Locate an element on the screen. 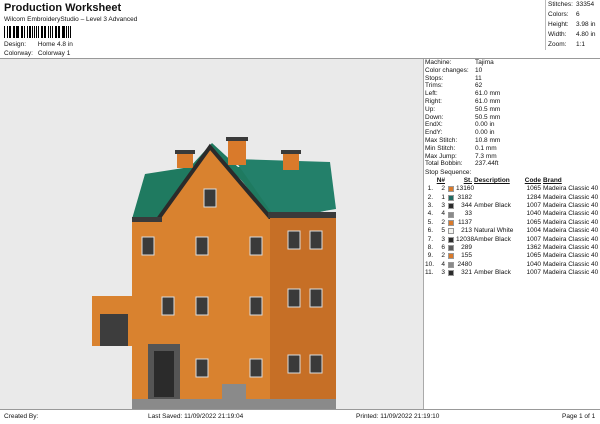 The width and height of the screenshot is (600, 424). info-row: Up: 50.5 mm is located at coordinates (512, 110).